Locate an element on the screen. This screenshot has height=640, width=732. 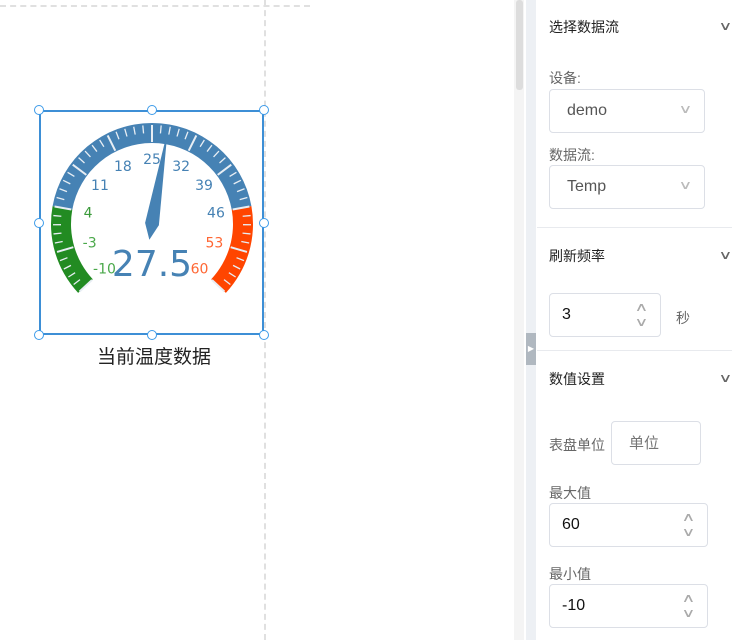
resize-handle-nw is located at coordinates (39, 110).